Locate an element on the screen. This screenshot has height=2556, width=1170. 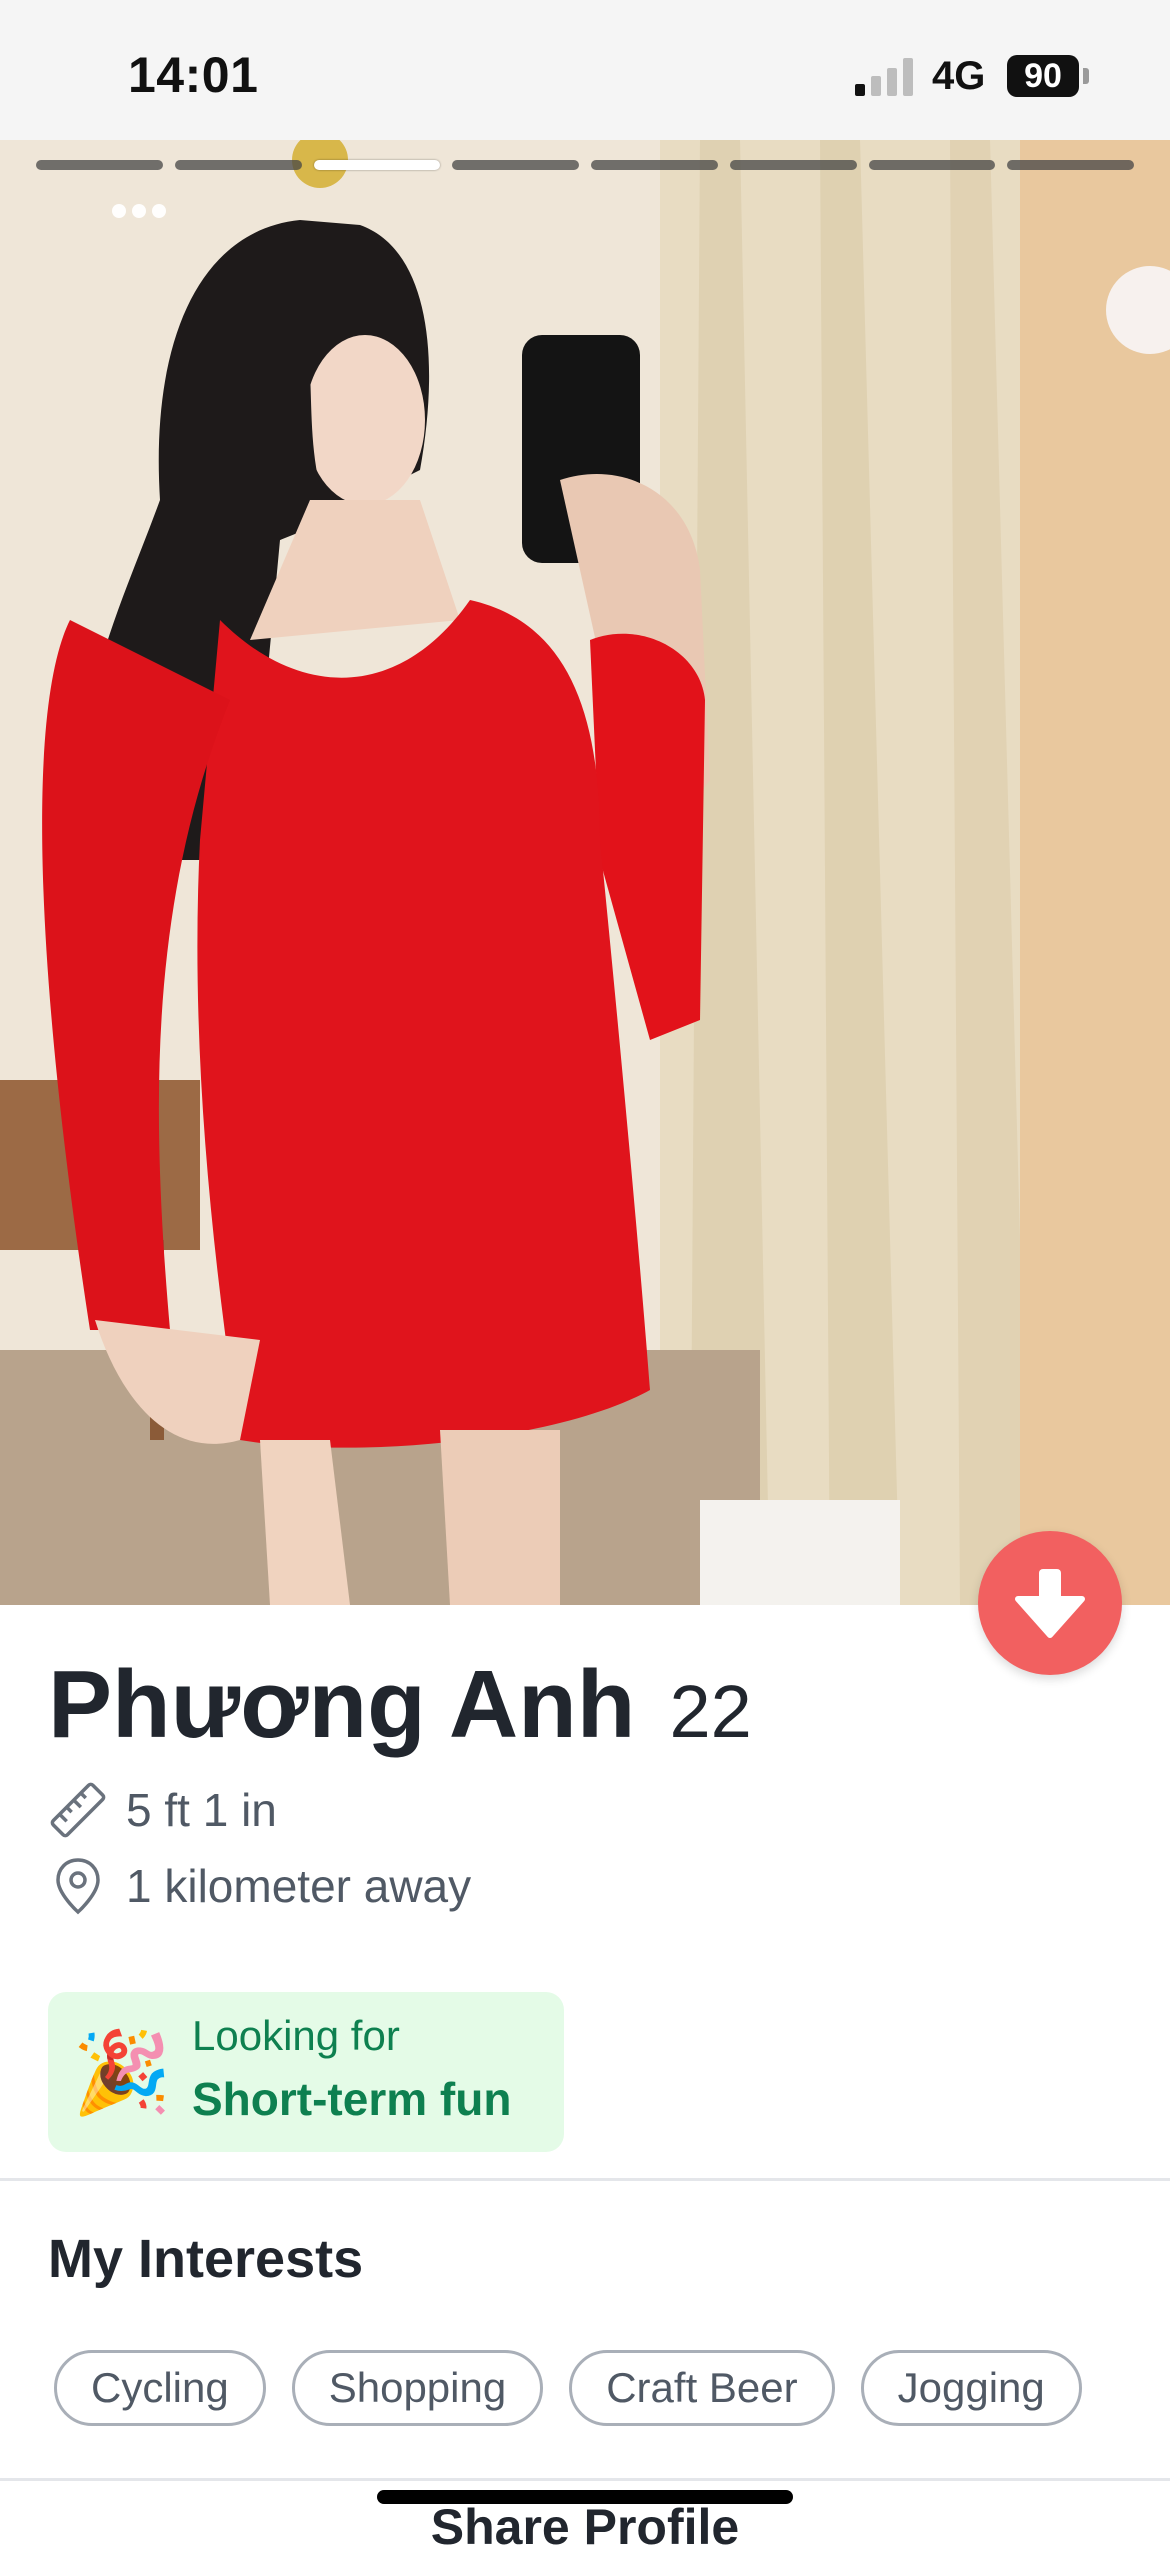
party-popper-icon: 🎉 is located at coordinates (122, 2072).